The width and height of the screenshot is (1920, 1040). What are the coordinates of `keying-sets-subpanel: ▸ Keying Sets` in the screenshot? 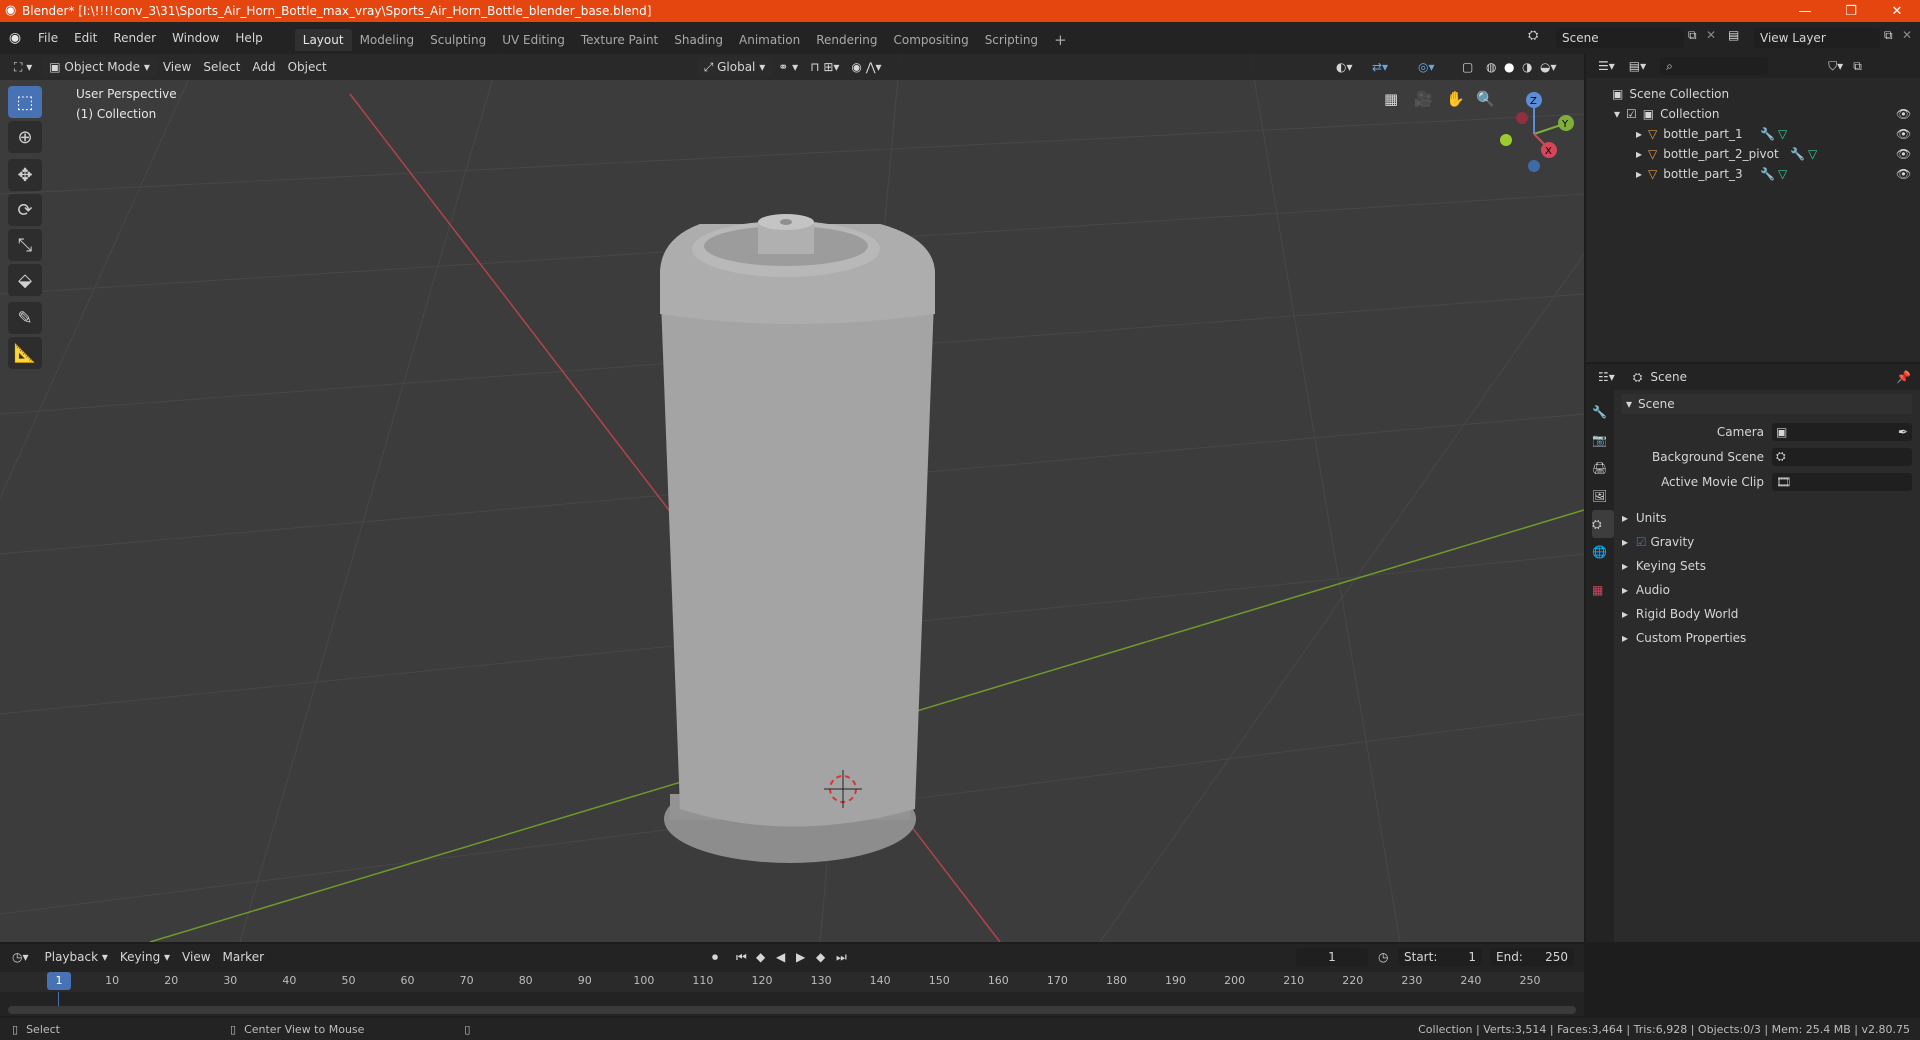 It's located at (1767, 566).